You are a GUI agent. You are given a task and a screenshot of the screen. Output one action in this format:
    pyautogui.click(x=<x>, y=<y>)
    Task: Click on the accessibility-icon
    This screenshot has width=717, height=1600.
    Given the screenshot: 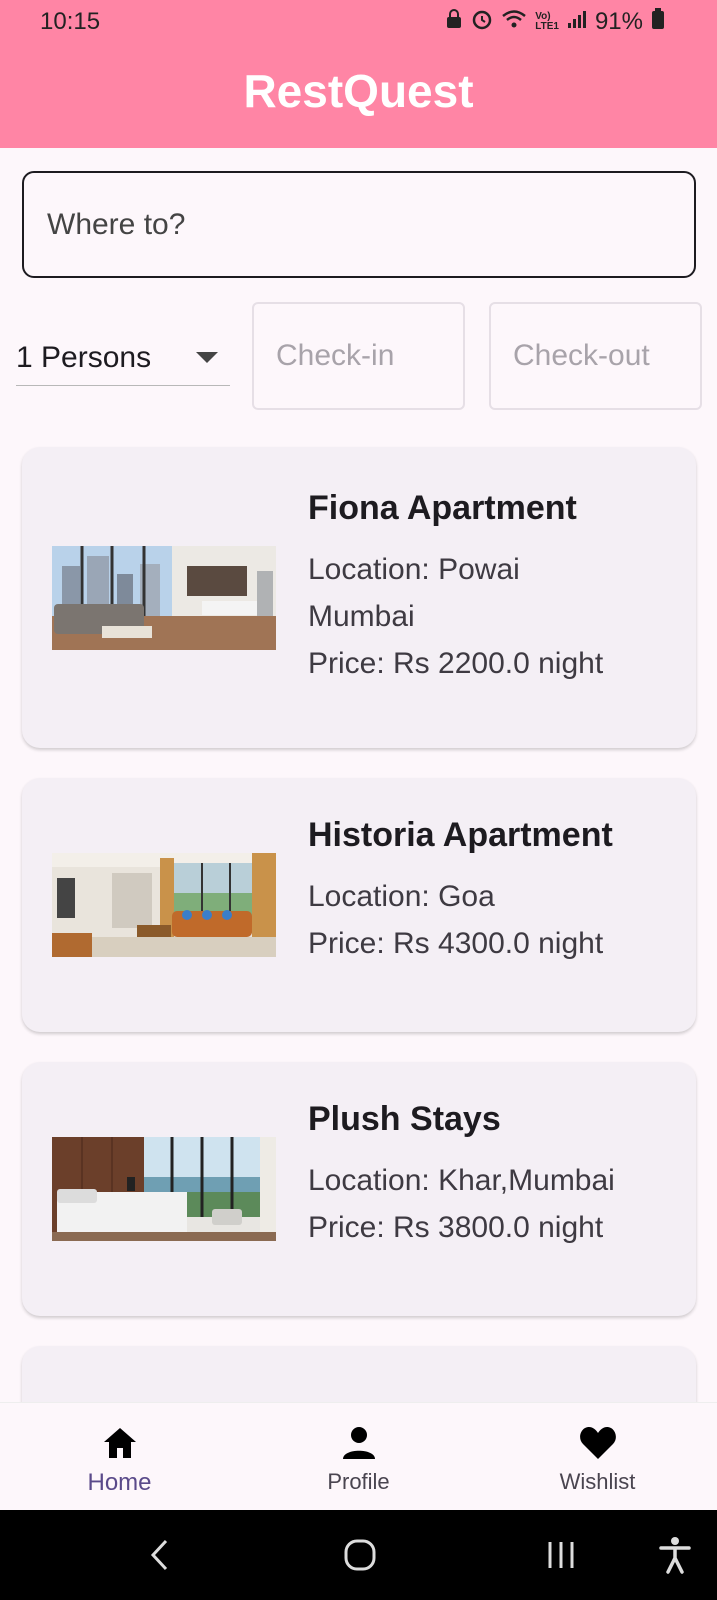 What is the action you would take?
    pyautogui.click(x=675, y=1555)
    